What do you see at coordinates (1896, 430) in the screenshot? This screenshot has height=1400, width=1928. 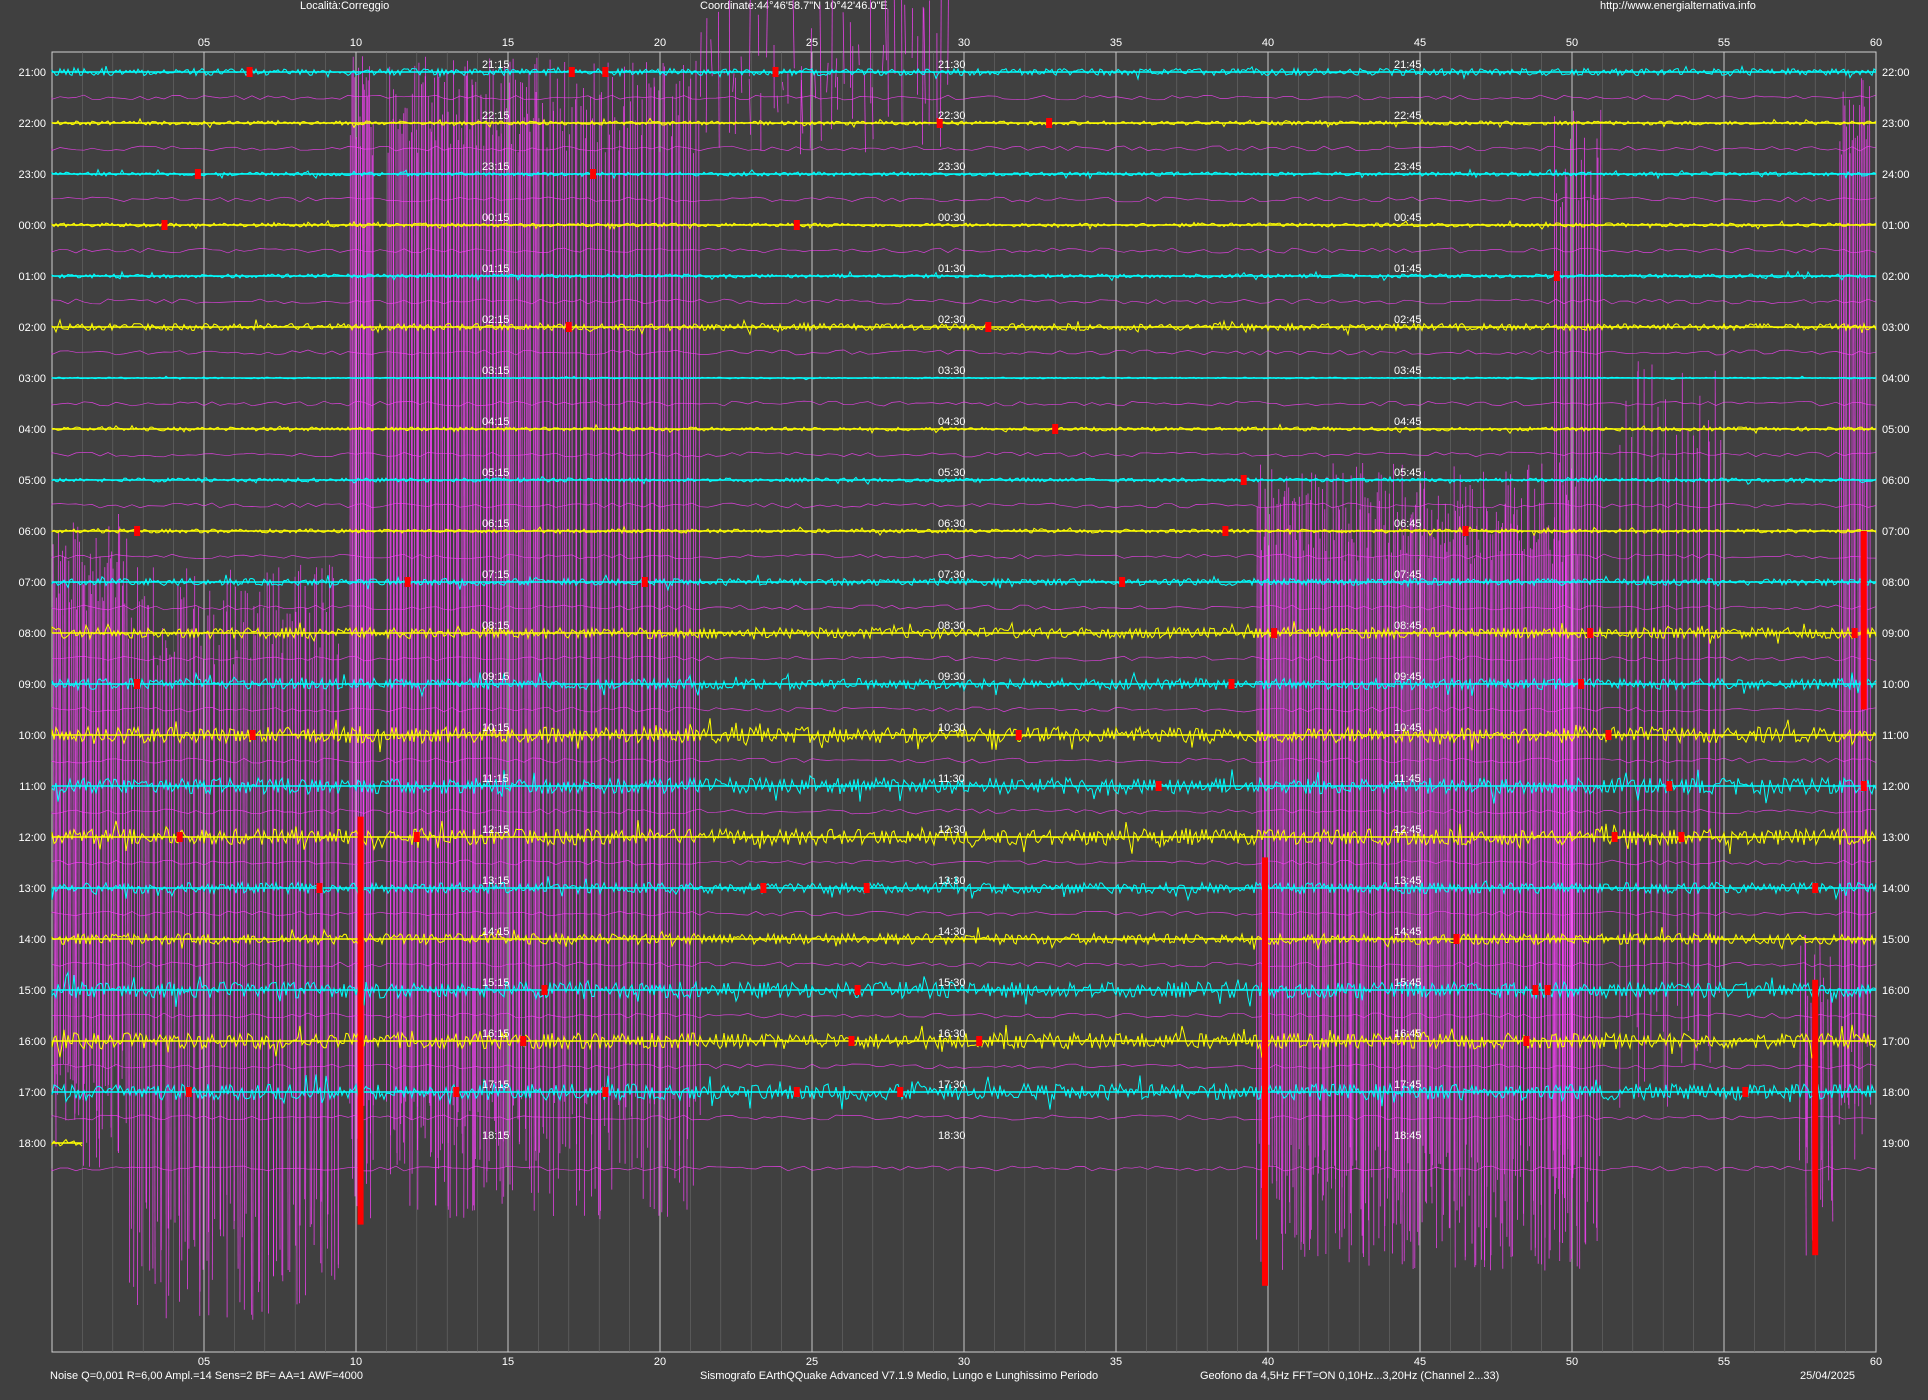 I see `row-time-right: 05:00` at bounding box center [1896, 430].